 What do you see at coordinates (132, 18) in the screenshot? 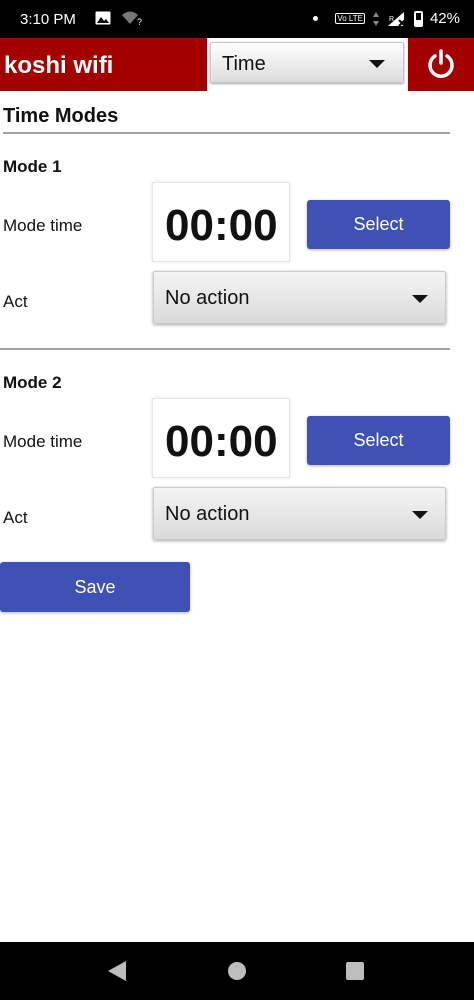
I see `wifi-question-icon: ?` at bounding box center [132, 18].